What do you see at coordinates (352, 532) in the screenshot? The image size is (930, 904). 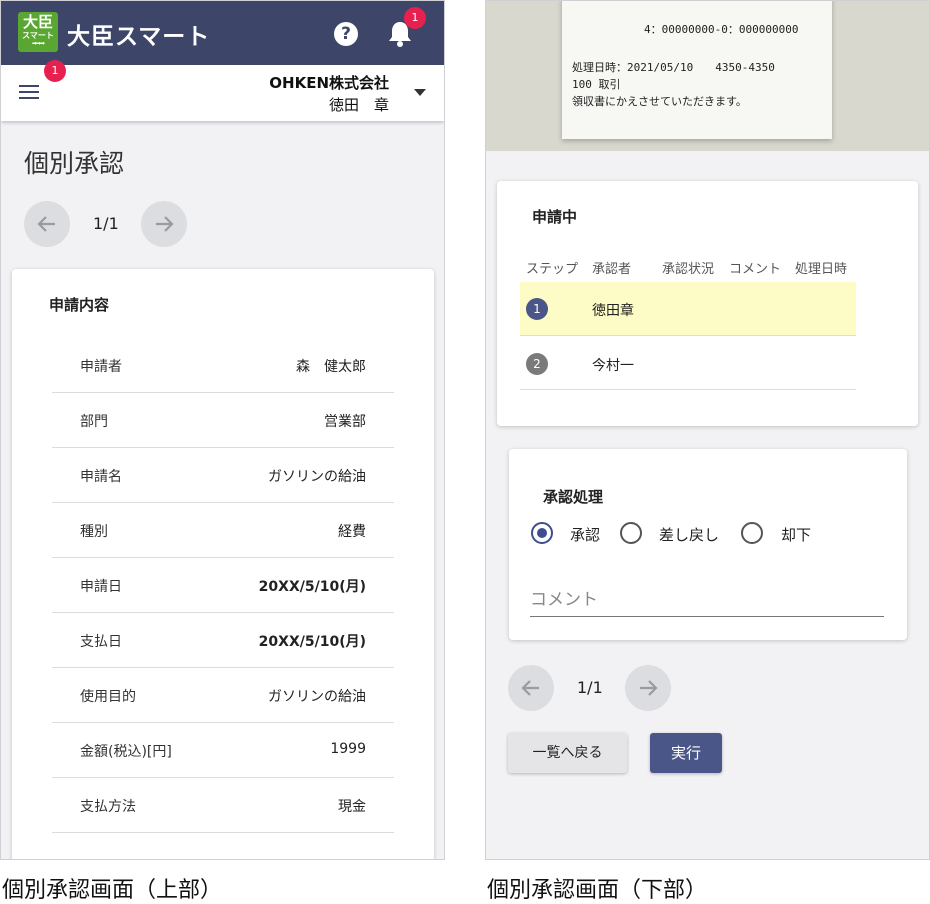 I see `detail-value: 経費` at bounding box center [352, 532].